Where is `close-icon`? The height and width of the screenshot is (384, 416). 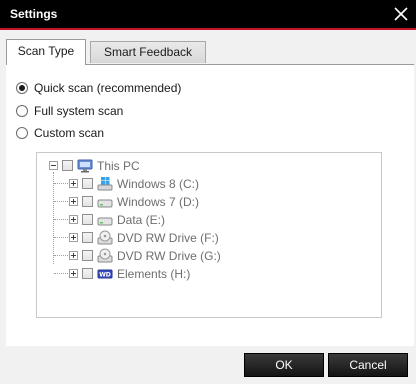 close-icon is located at coordinates (401, 14).